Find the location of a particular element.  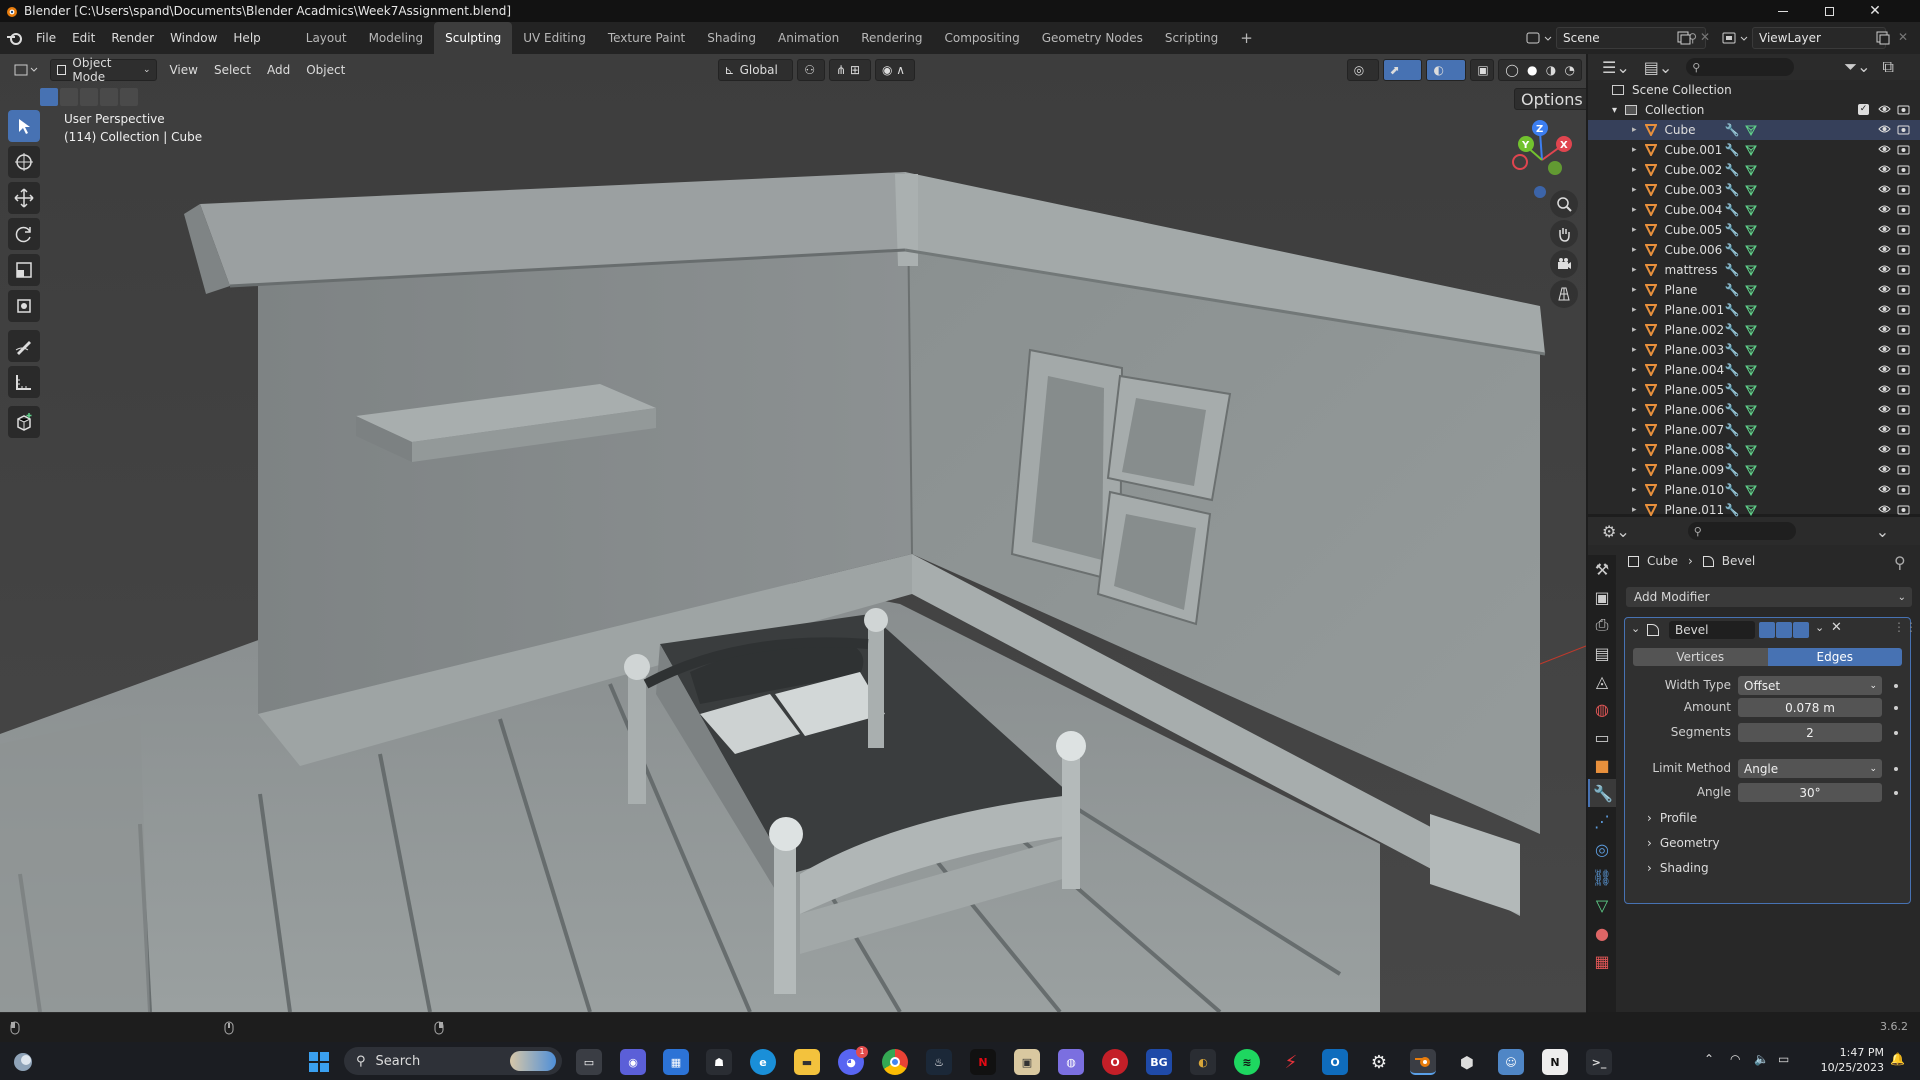

tab-animation: Animation is located at coordinates (808, 38).